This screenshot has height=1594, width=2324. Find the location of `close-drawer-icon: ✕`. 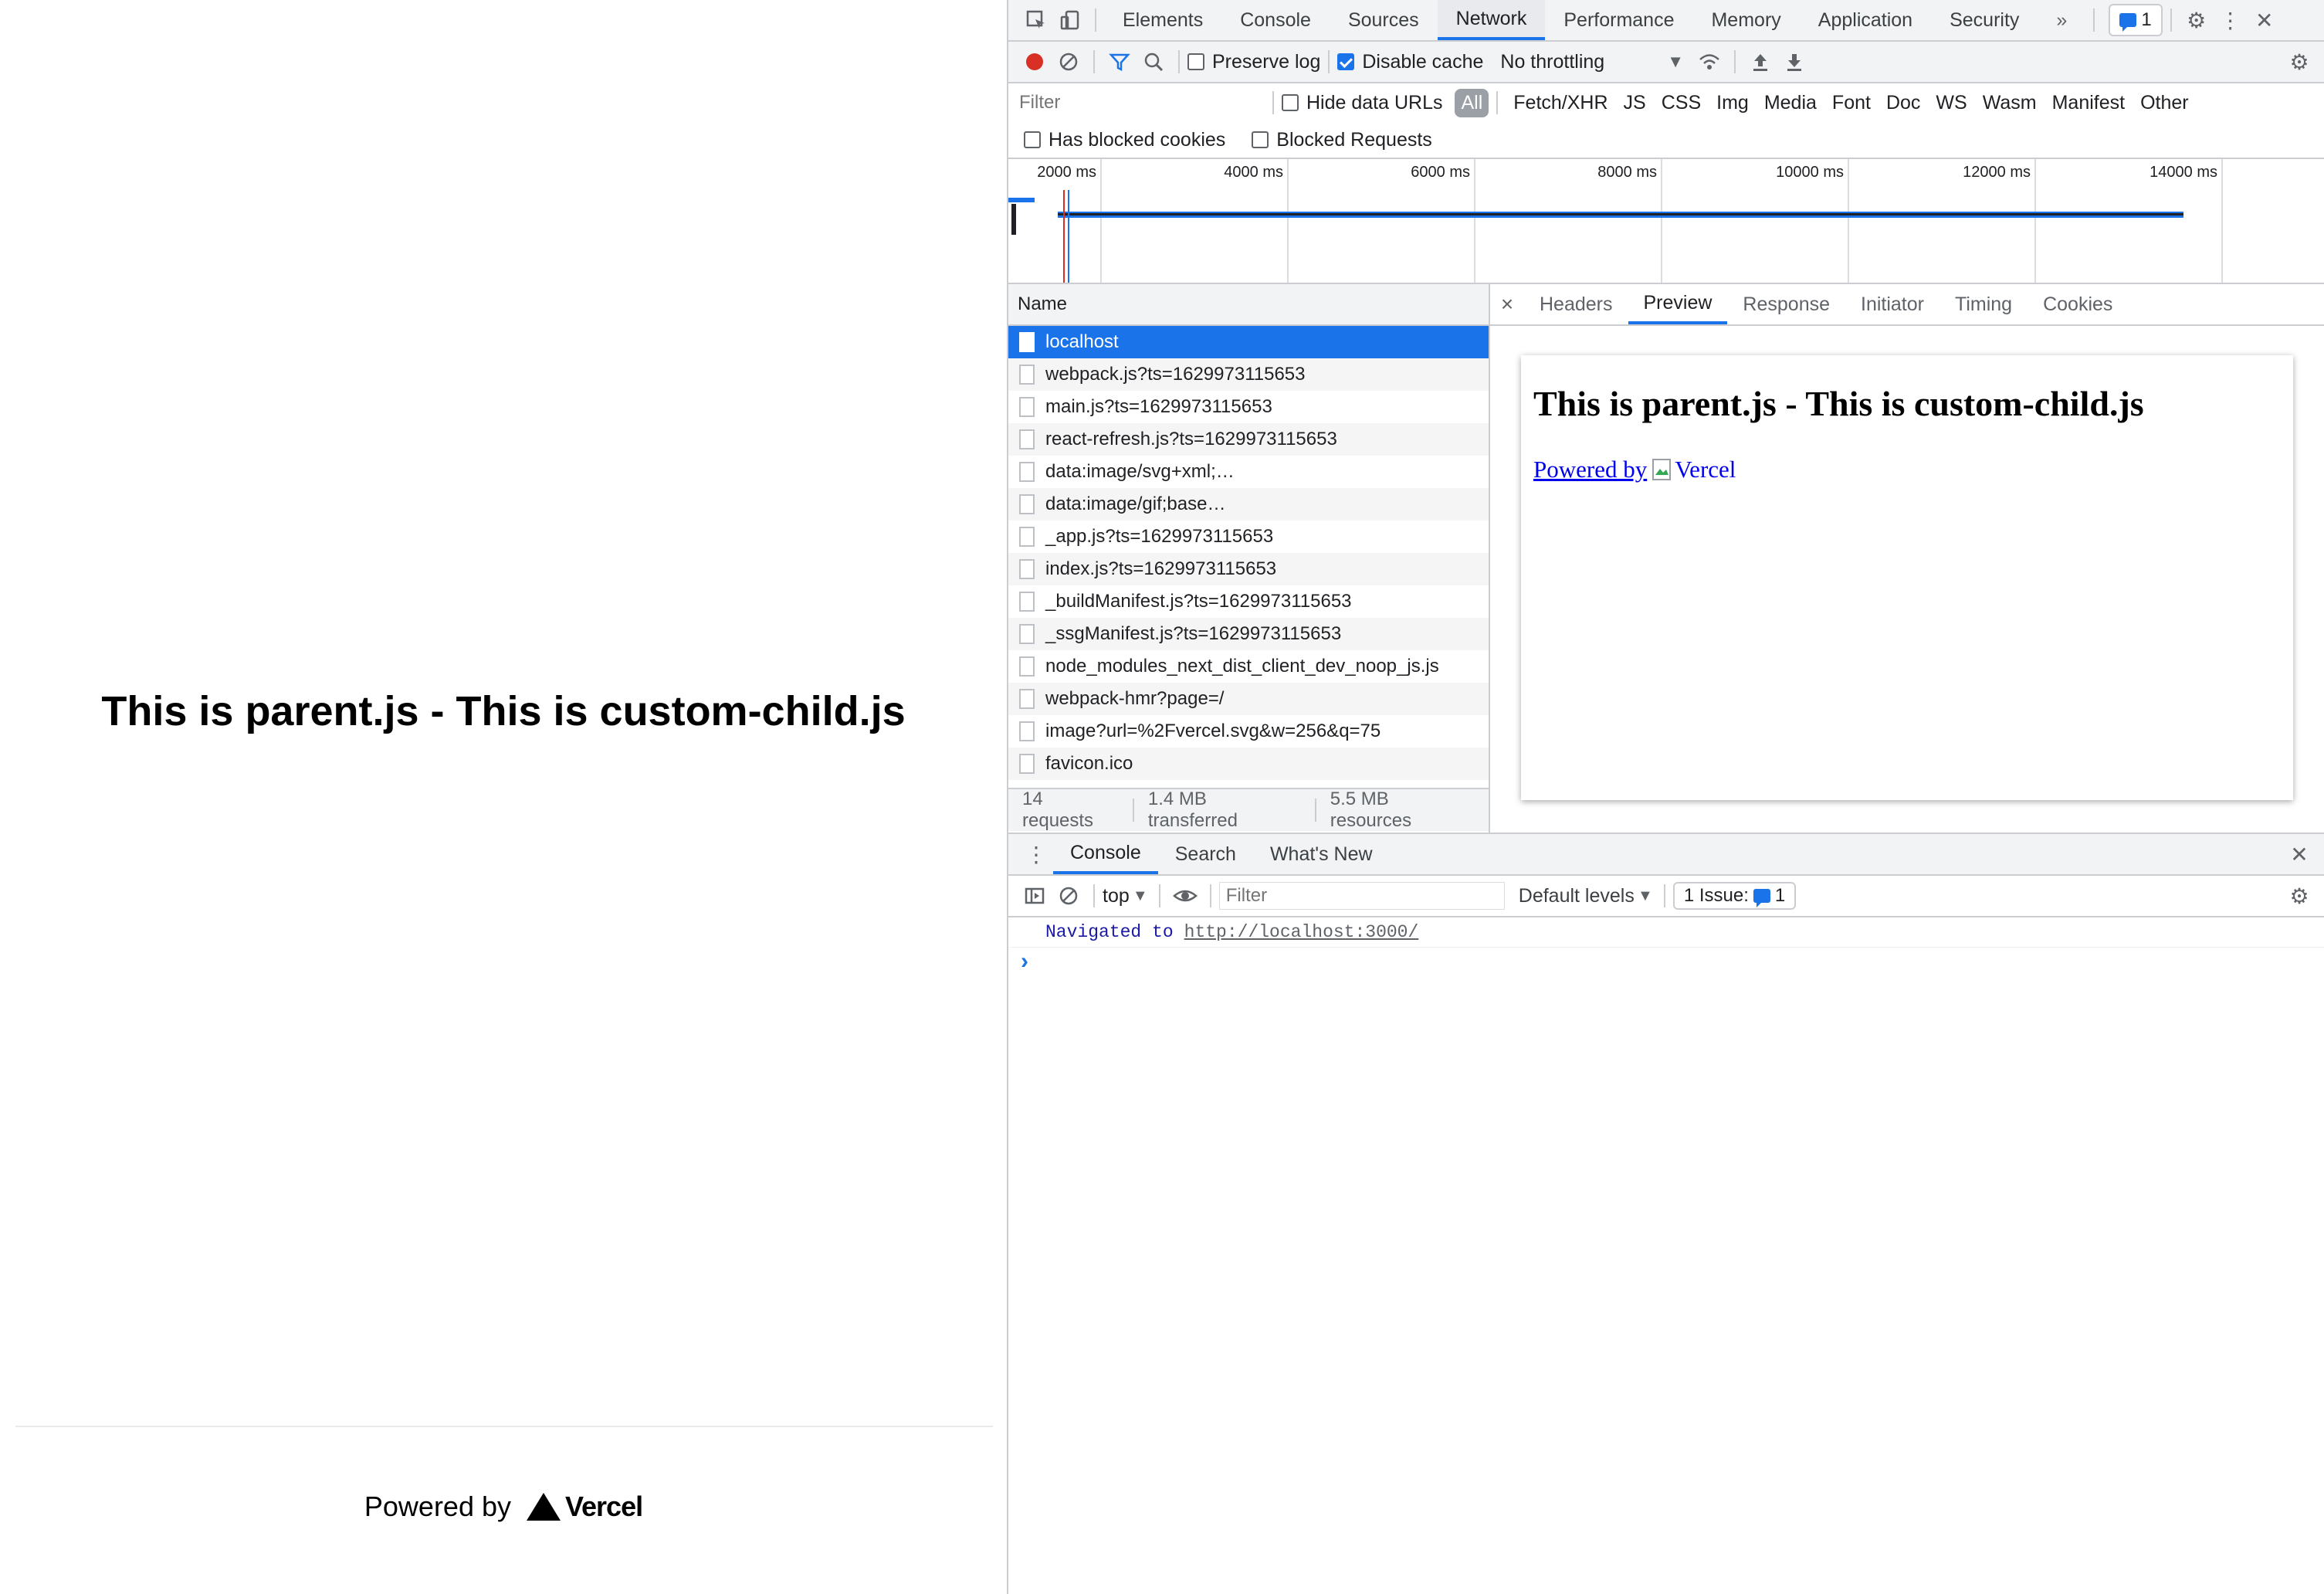

close-drawer-icon: ✕ is located at coordinates (2299, 854).